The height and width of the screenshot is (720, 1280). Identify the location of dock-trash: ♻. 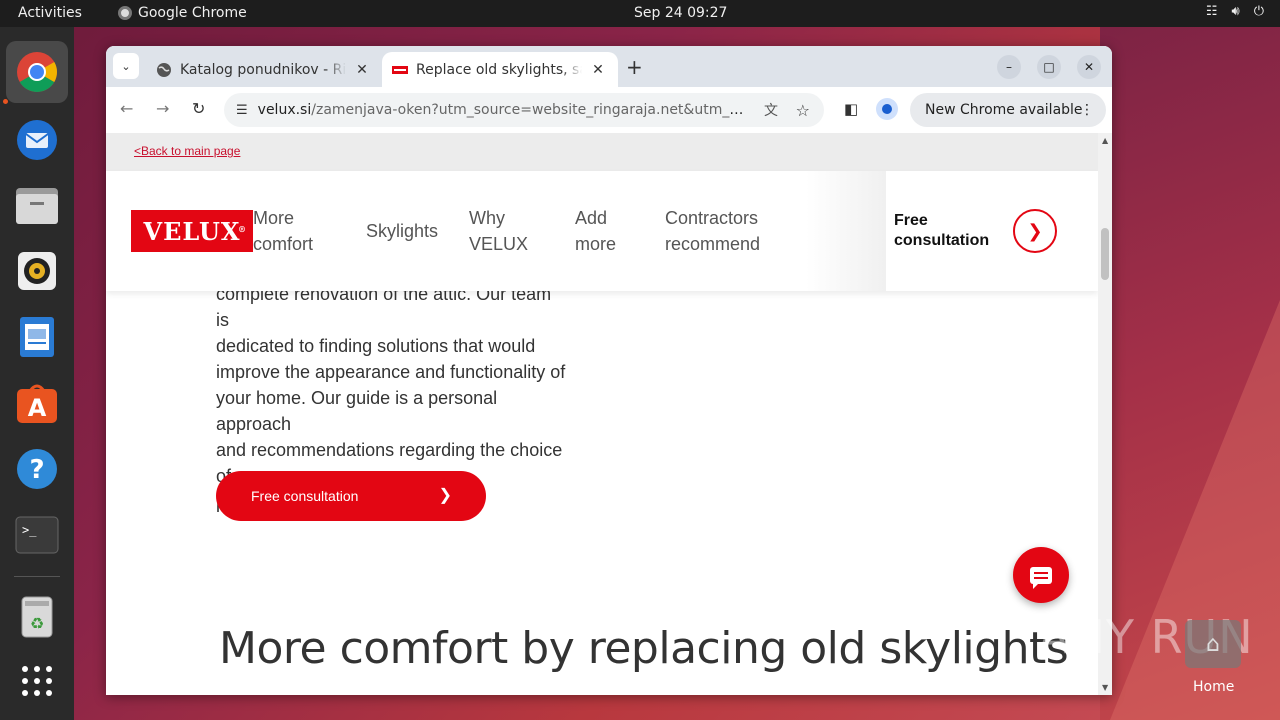
(37, 617).